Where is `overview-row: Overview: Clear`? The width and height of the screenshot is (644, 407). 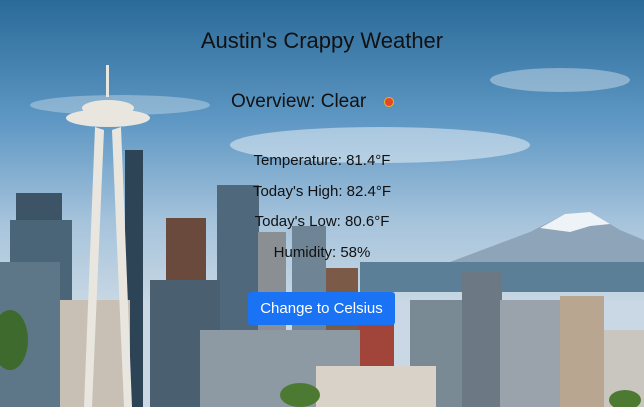
overview-row: Overview: Clear is located at coordinates (313, 102).